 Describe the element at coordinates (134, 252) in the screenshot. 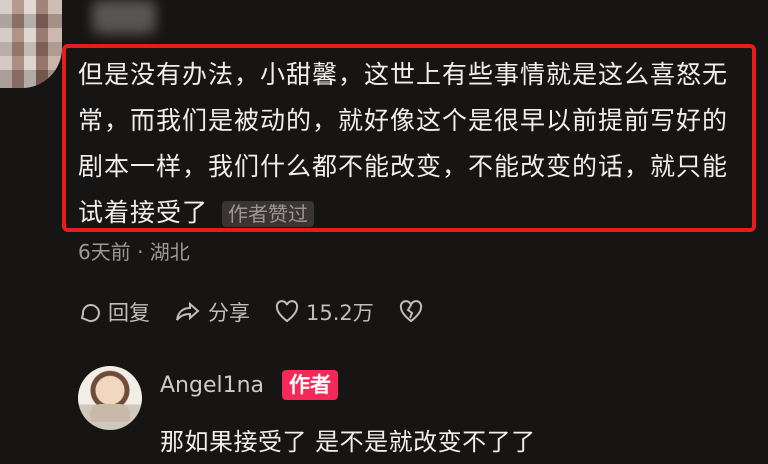

I see `comment-meta: 6天前 · 湖北` at that location.